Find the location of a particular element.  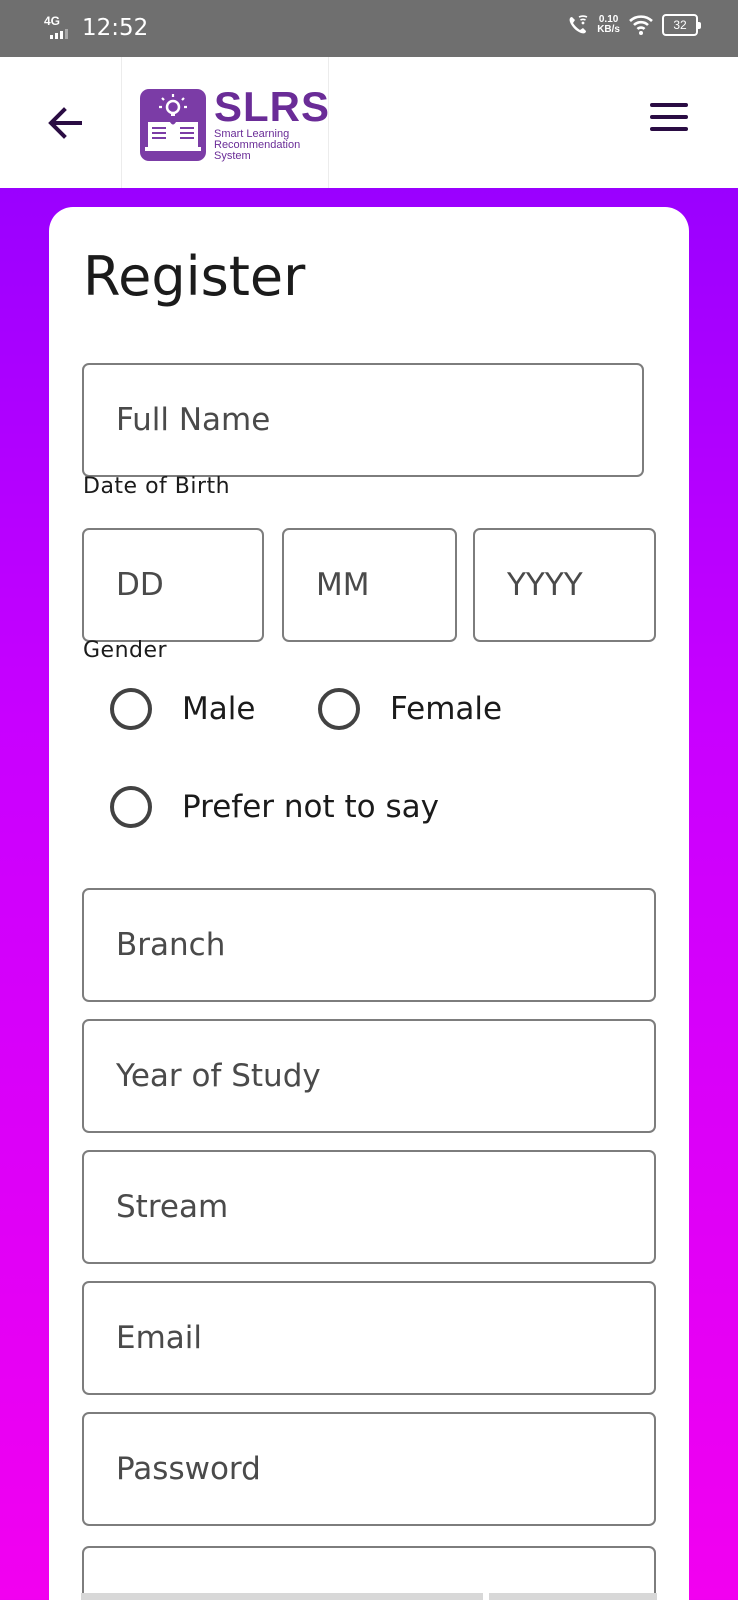

password-field is located at coordinates (369, 1469).